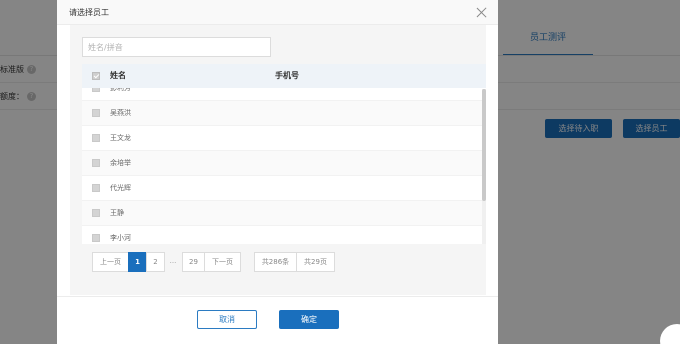 The image size is (680, 344). I want to click on column-header-phone: 手机号, so click(287, 75).